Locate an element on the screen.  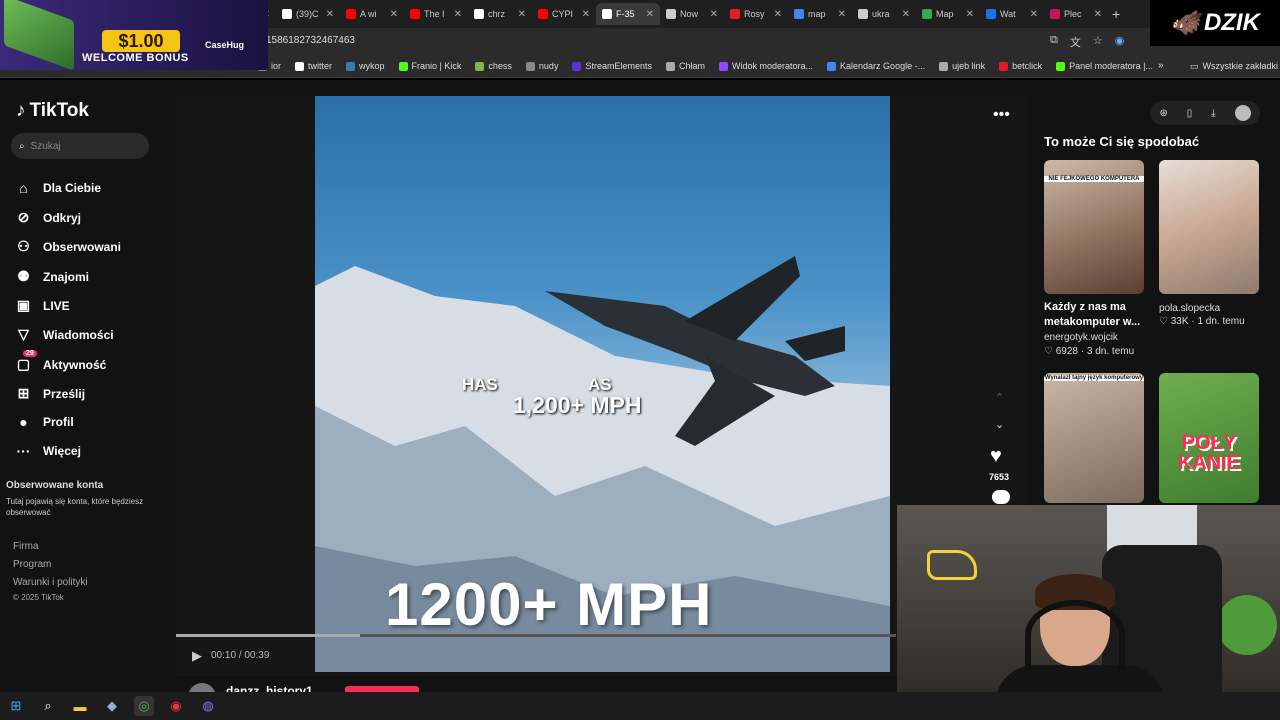
bookmark-item: StreamElements is located at coordinates (612, 66).